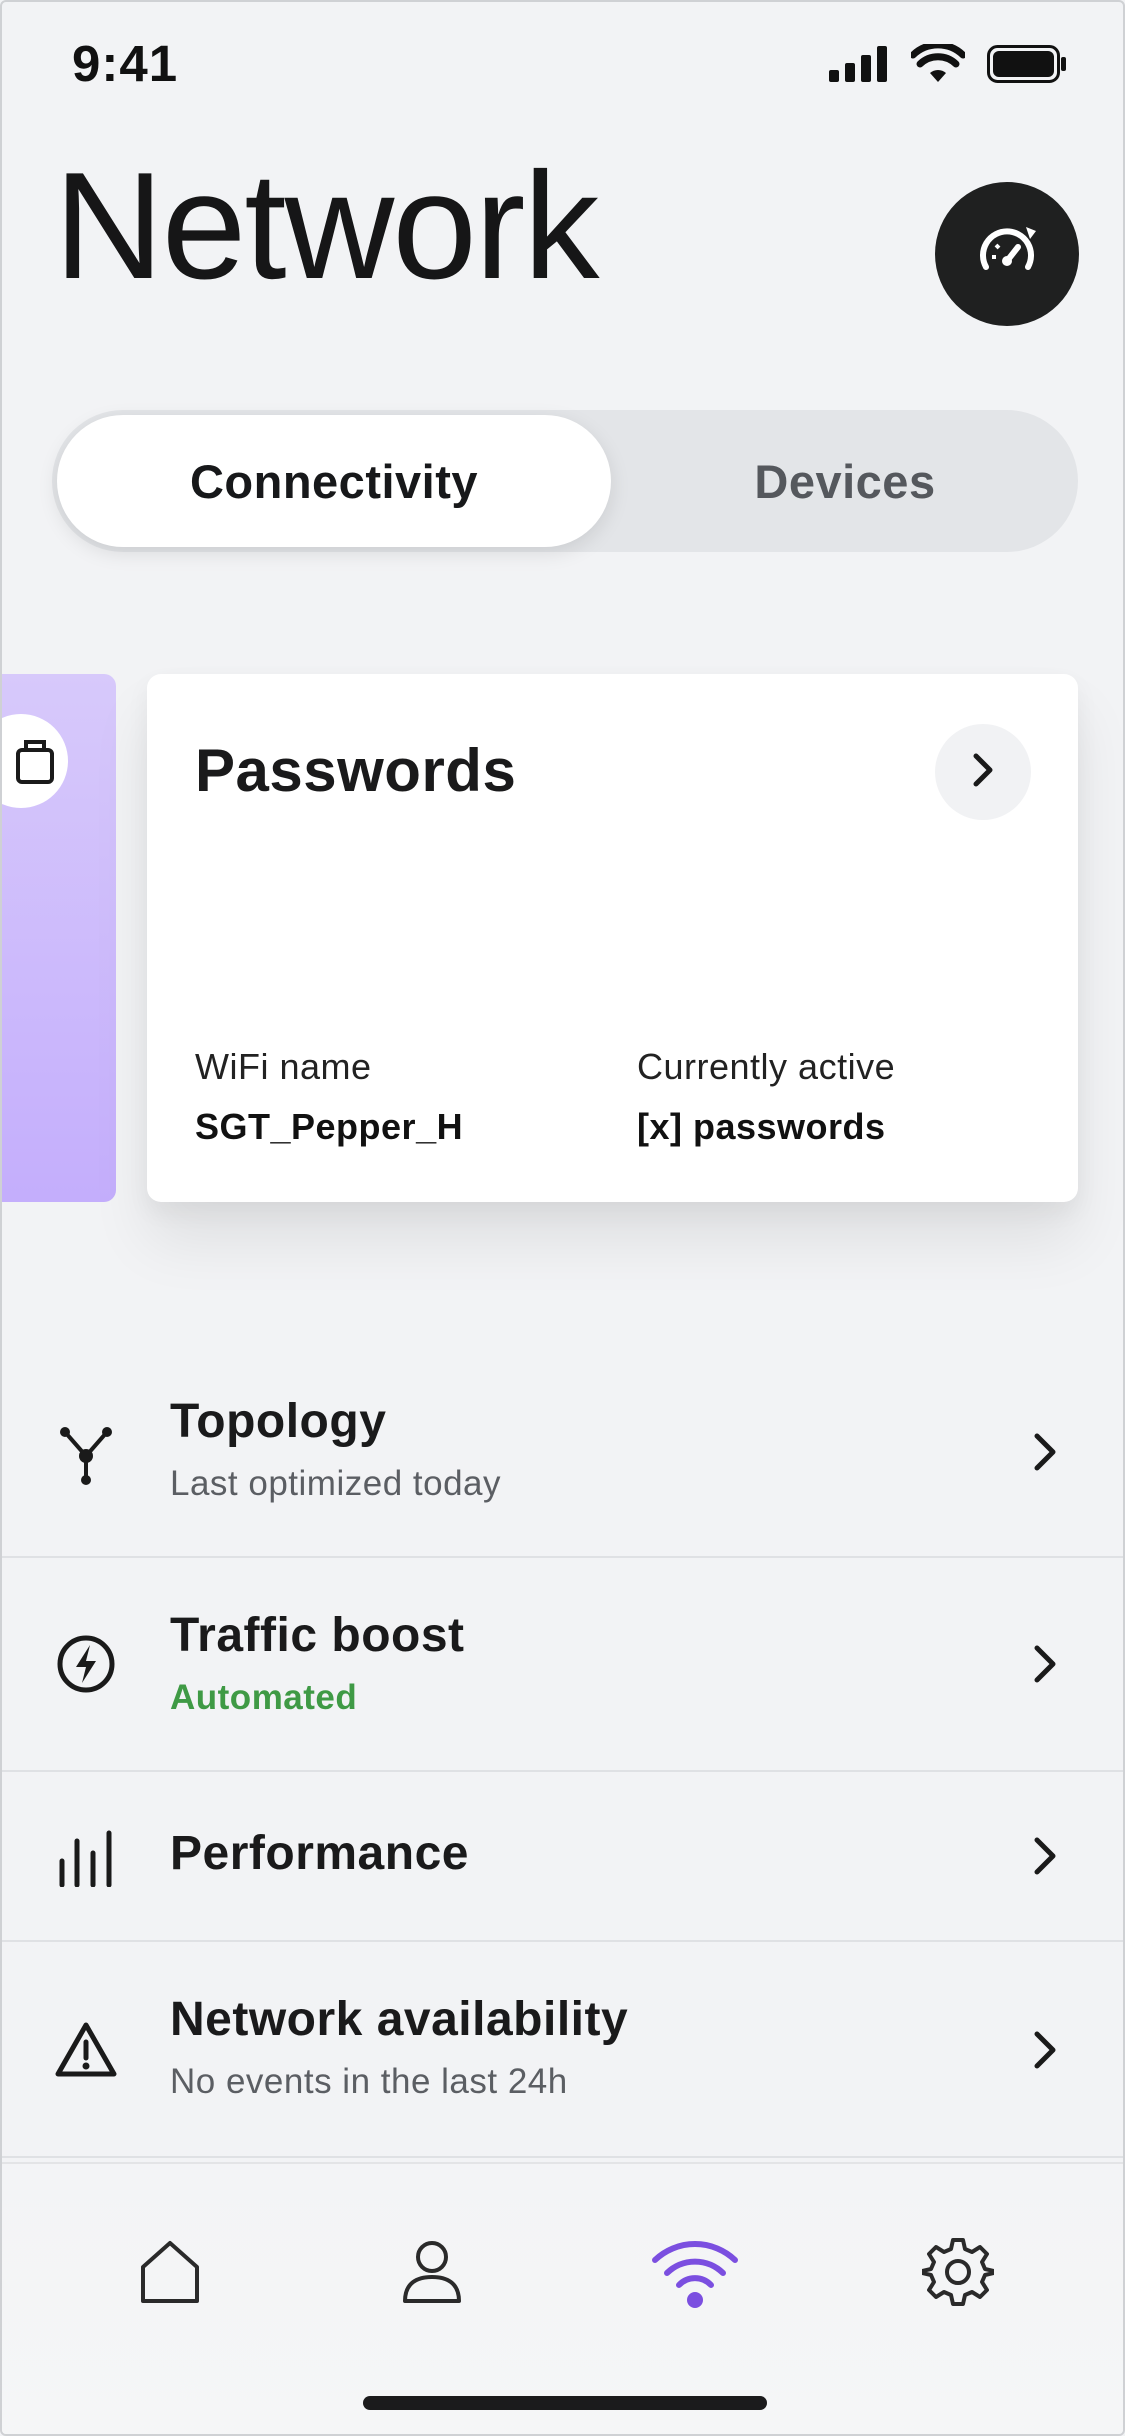  Describe the element at coordinates (369, 2081) in the screenshot. I see `network-availability-subtitle: No events in the last 24h` at that location.